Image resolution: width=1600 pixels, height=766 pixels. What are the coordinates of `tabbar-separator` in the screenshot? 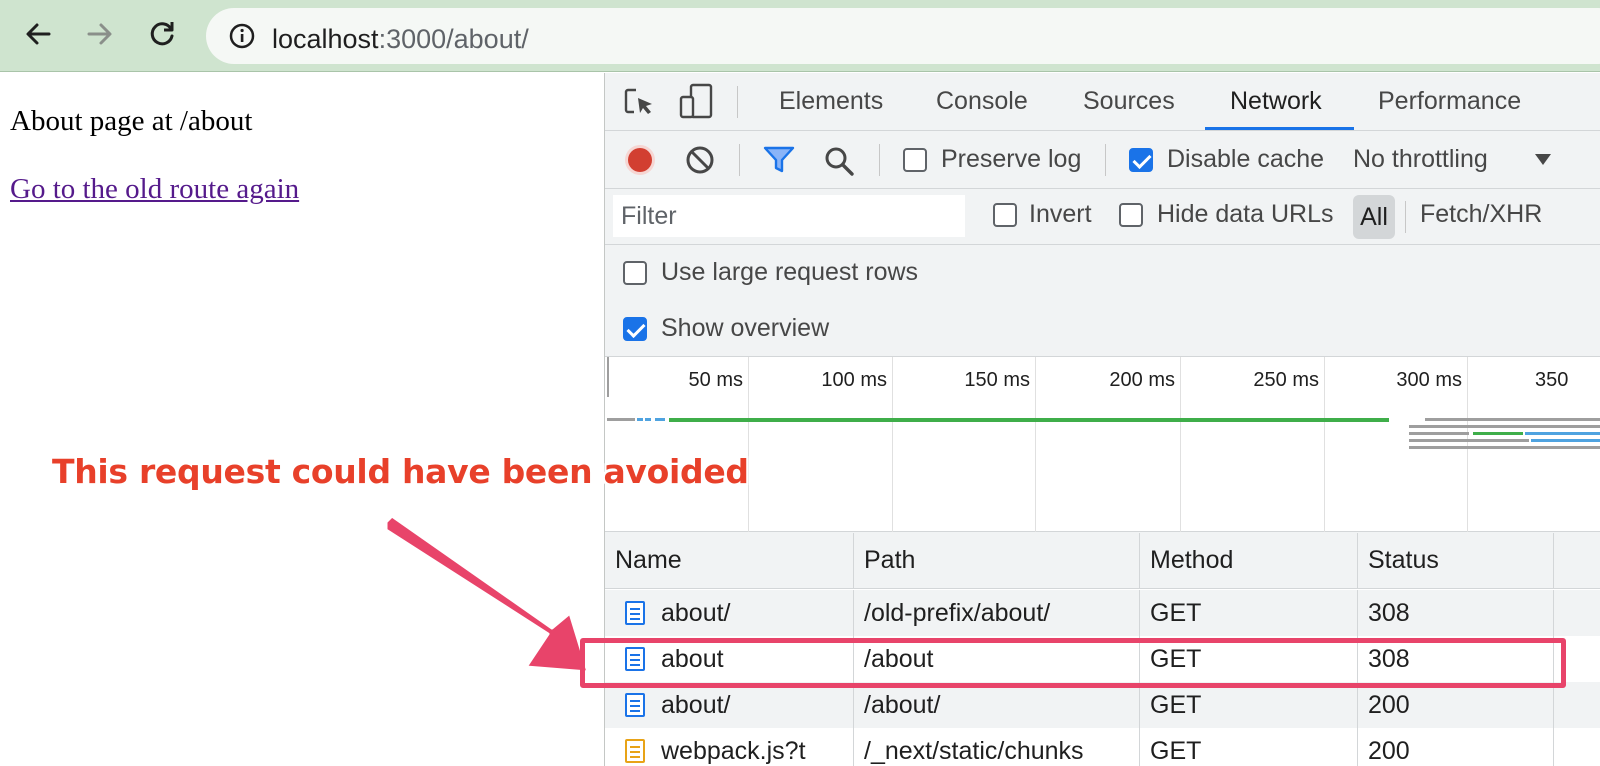 It's located at (737, 102).